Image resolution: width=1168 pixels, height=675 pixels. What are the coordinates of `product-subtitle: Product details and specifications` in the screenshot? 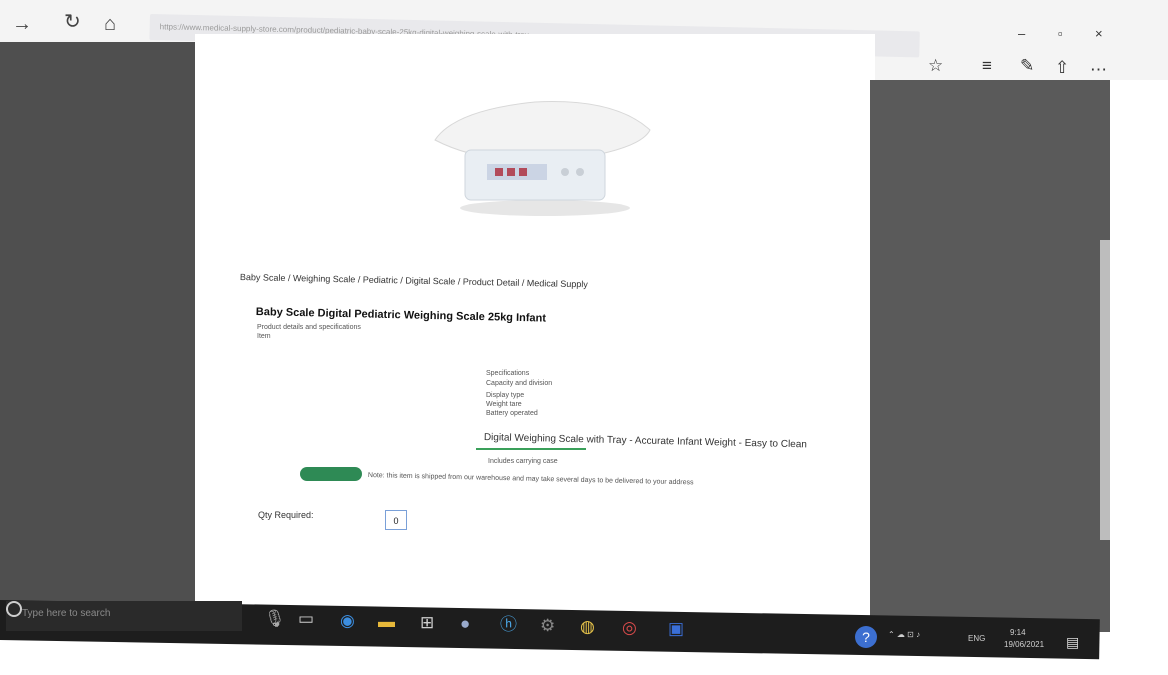 It's located at (309, 327).